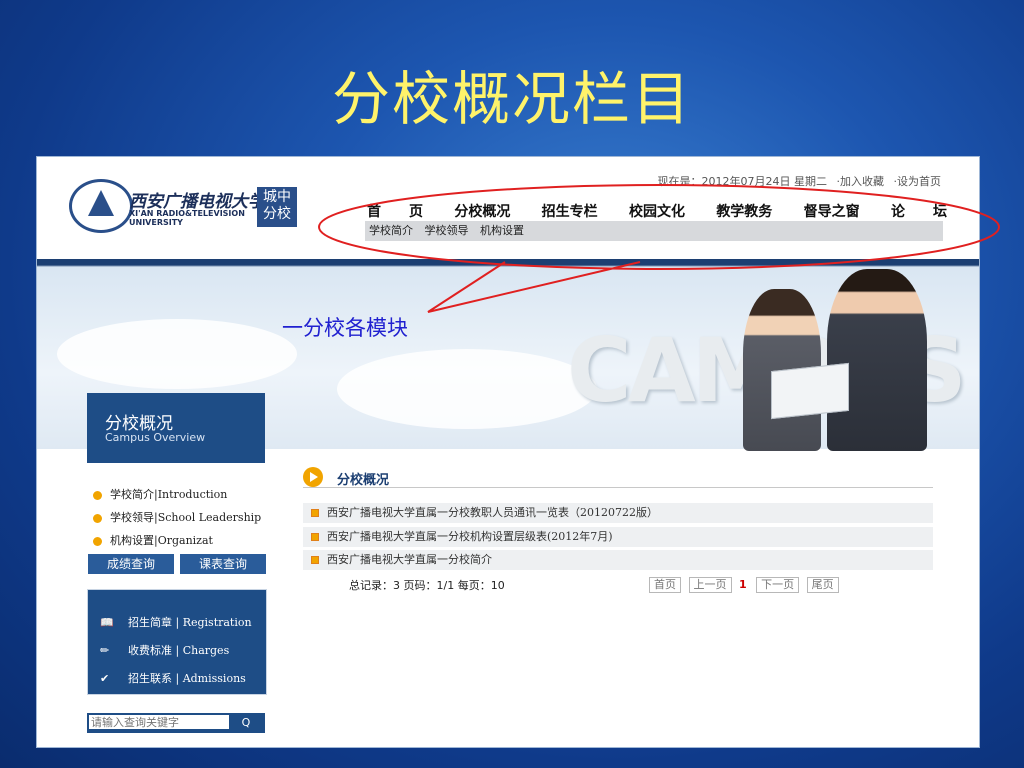 This screenshot has height=768, width=1024. I want to click on annotation-overlay, so click(659, 248).